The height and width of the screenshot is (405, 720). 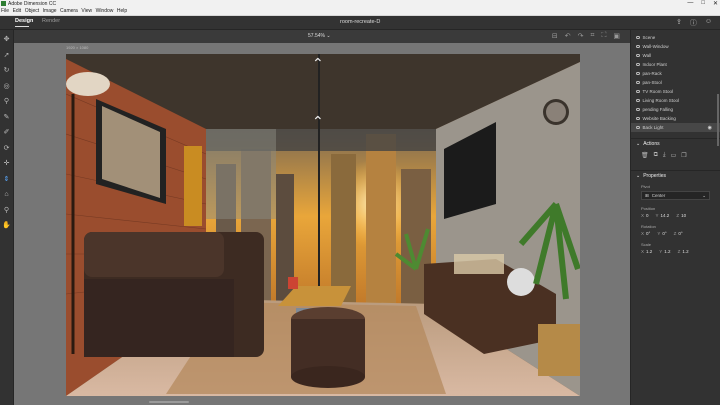 I want to click on layer-row: Website Backing, so click(x=675, y=118).